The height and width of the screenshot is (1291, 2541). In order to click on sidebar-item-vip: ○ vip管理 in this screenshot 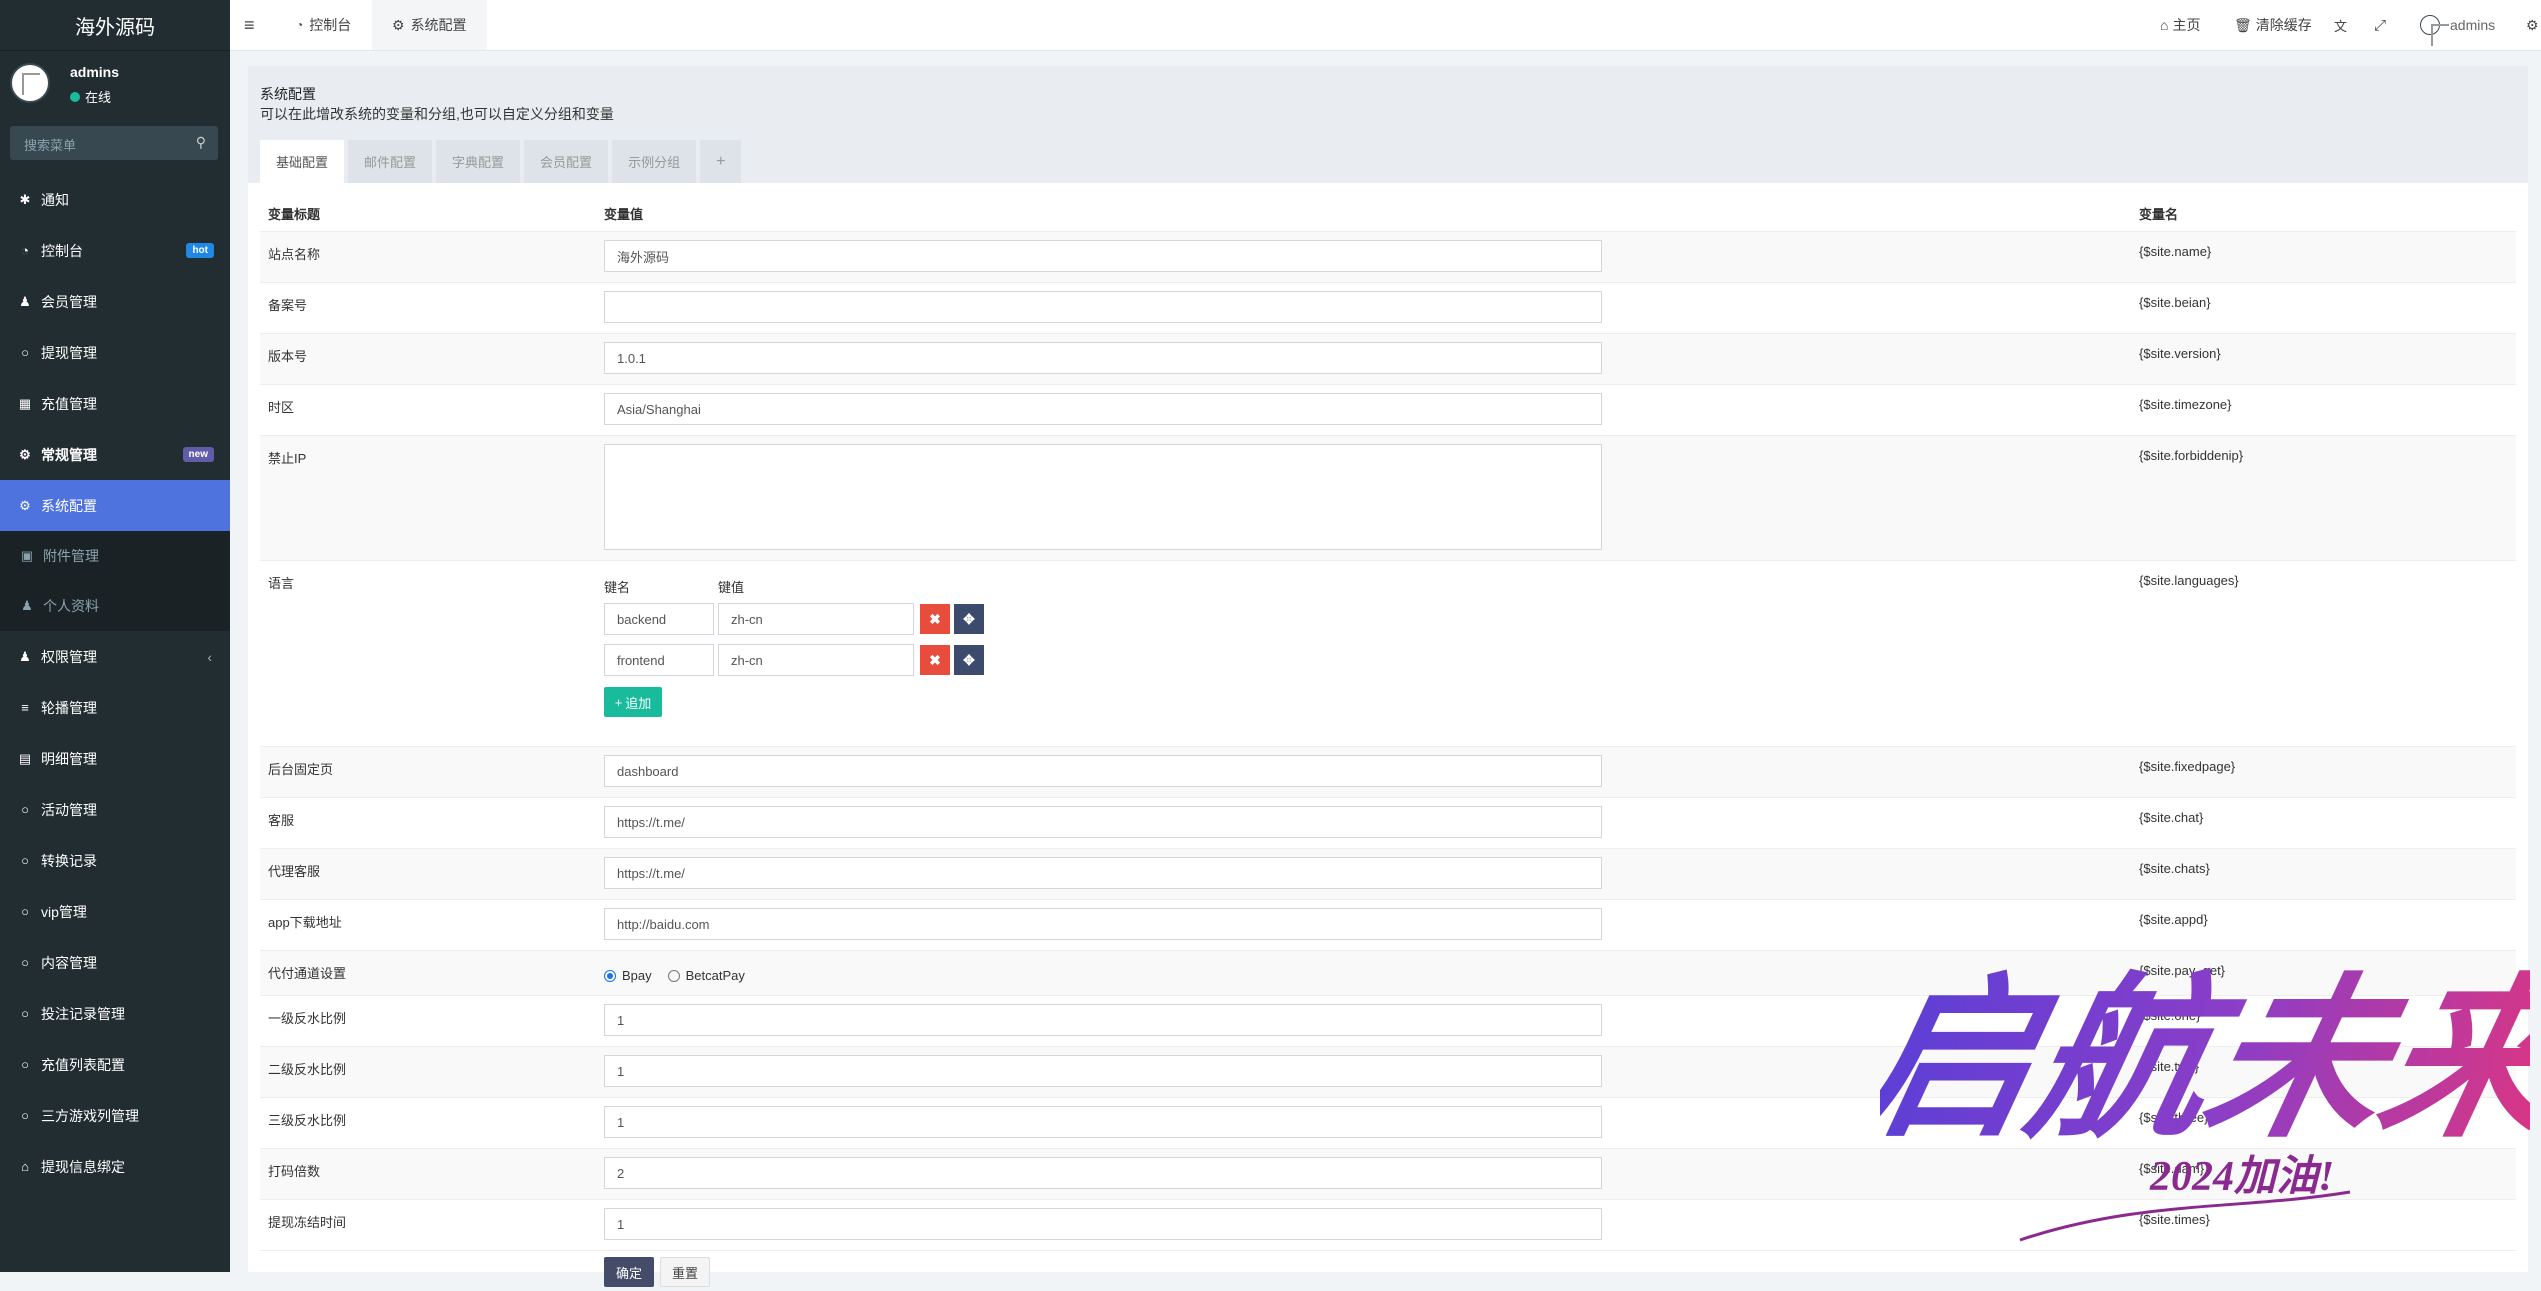, I will do `click(115, 911)`.